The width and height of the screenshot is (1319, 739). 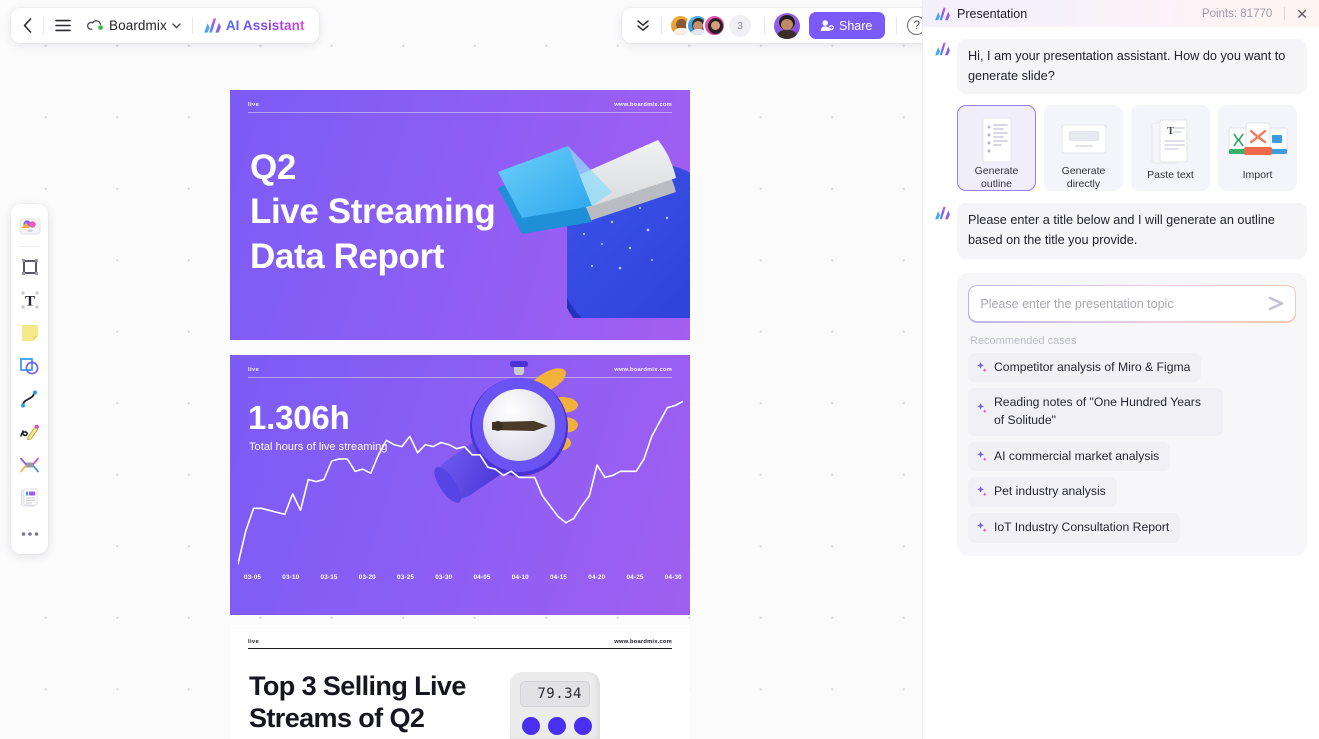 What do you see at coordinates (1302, 14) in the screenshot?
I see `close-icon: ✕` at bounding box center [1302, 14].